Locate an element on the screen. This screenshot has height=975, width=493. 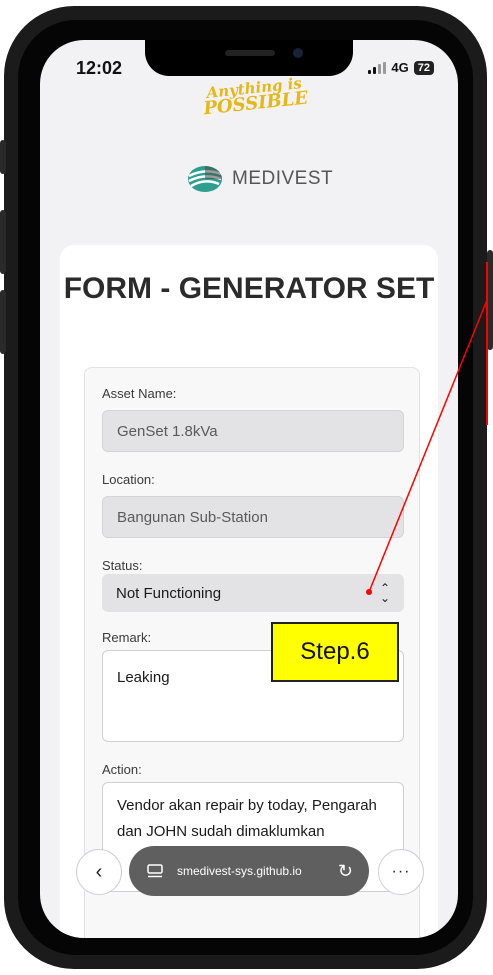
form-title: FORM - GENERATOR SET is located at coordinates (249, 288).